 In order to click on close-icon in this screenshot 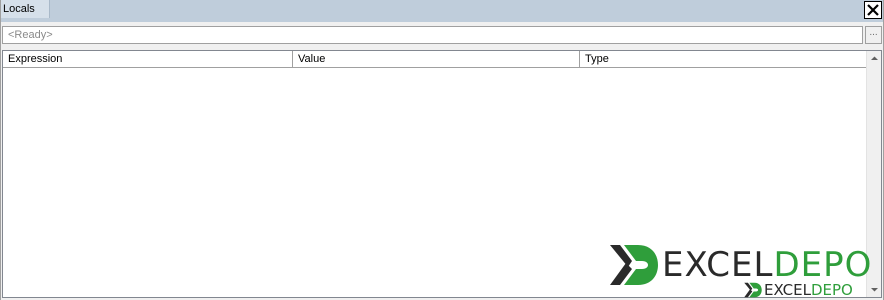, I will do `click(873, 10)`.